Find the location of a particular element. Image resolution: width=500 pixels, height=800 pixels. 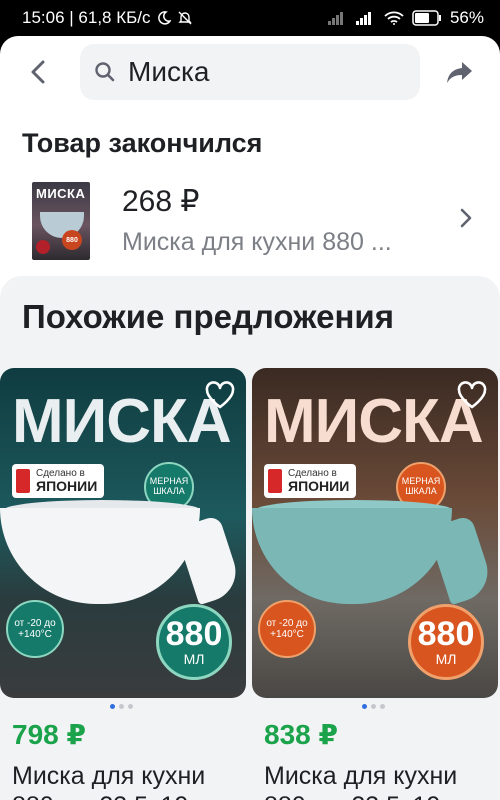

card-price: 838 ₽ is located at coordinates (301, 734).